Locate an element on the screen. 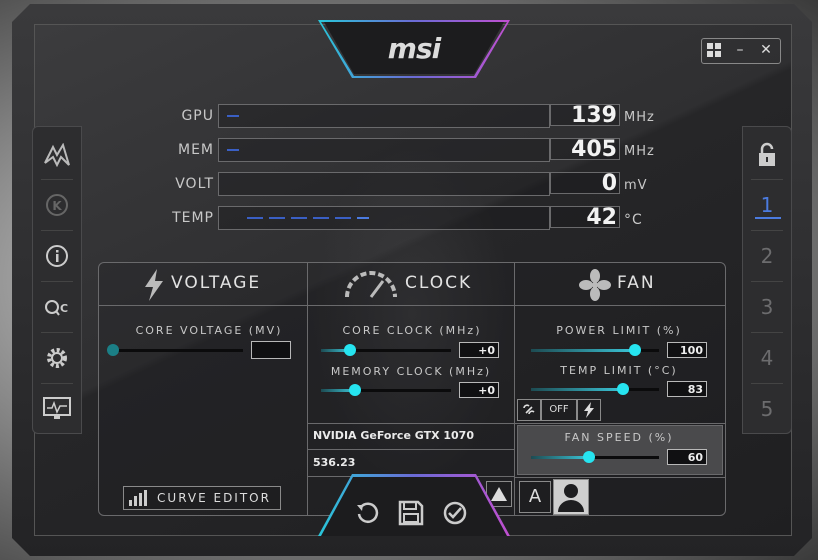  power-limit-slider is located at coordinates (595, 350).